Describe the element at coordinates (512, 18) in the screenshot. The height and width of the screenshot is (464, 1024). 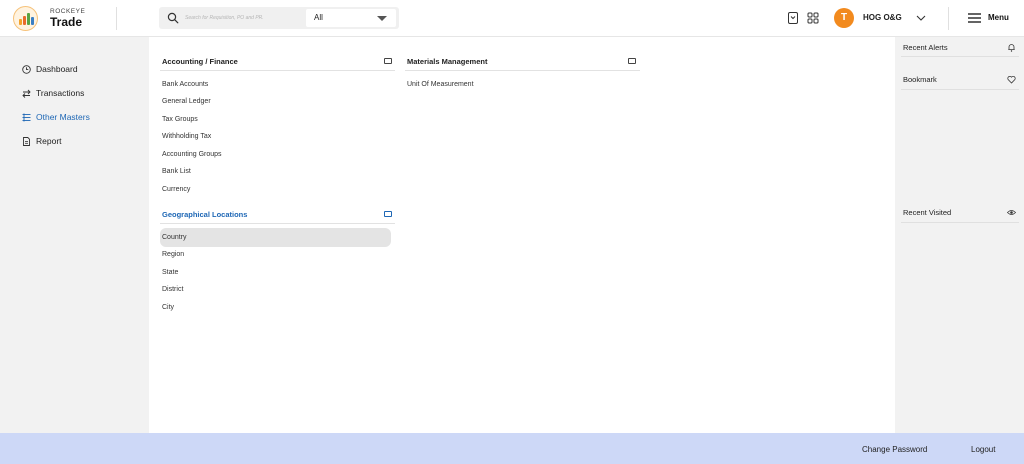
I see `top-bar: ROCKEYE Trade All T HOG O&G Menu` at that location.